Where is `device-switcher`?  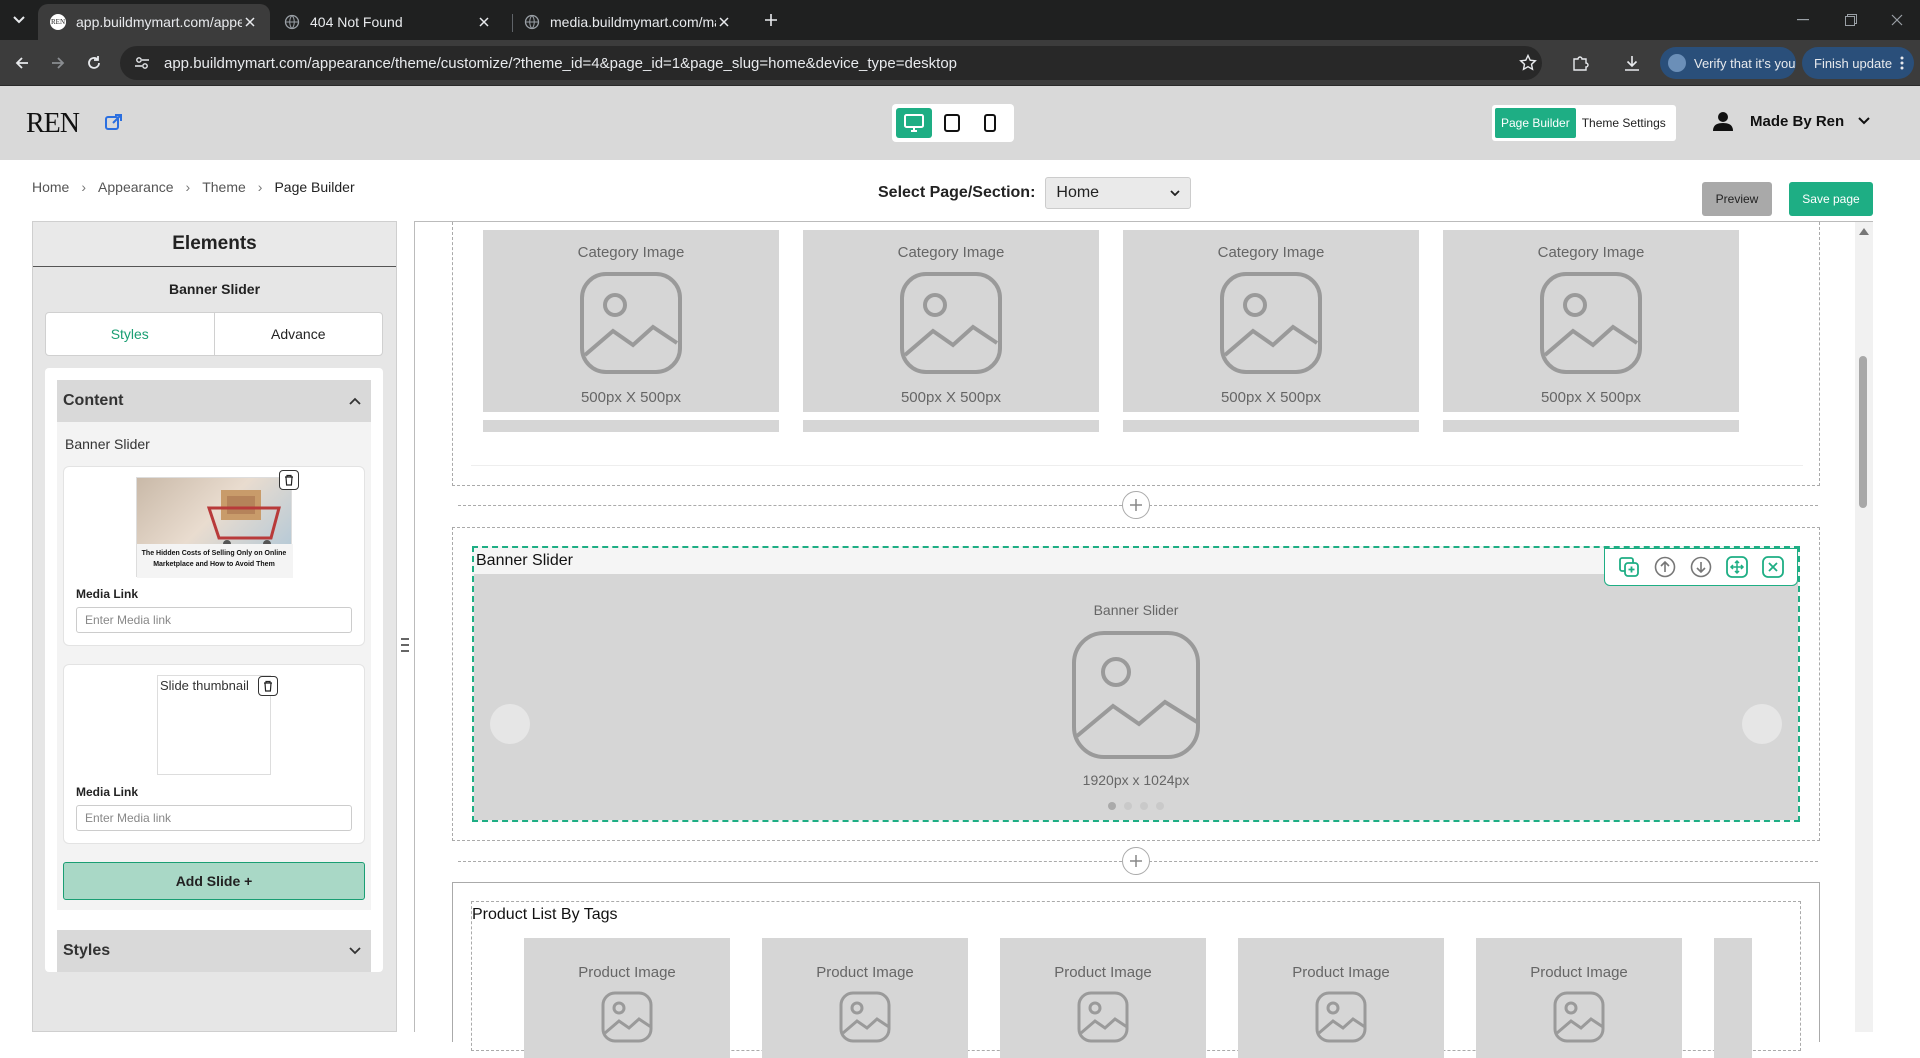 device-switcher is located at coordinates (953, 123).